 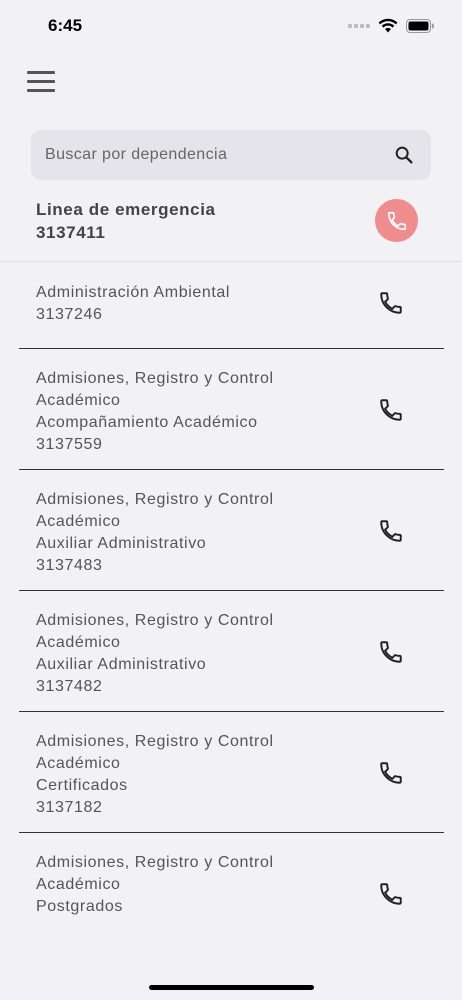 I want to click on contact-number: 3137182, so click(x=69, y=807).